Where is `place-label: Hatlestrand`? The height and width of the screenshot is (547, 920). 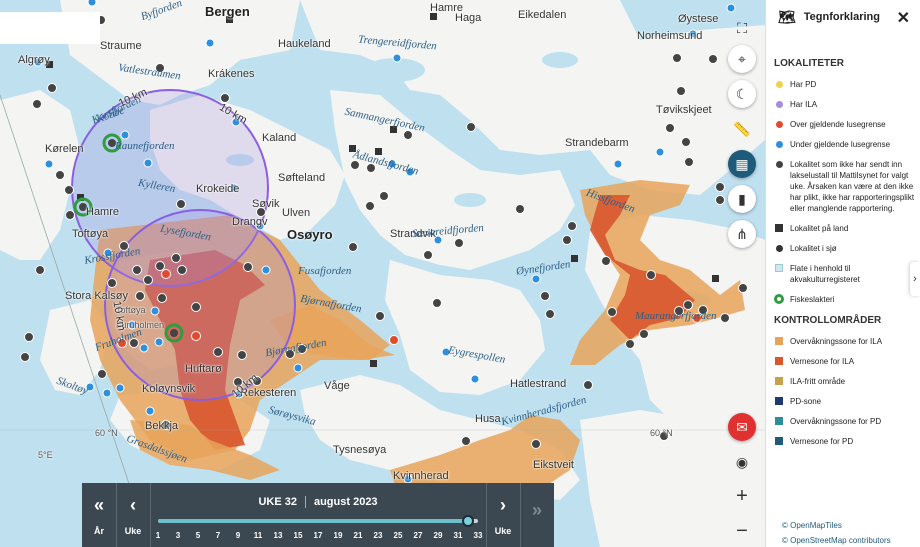 place-label: Hatlestrand is located at coordinates (538, 384).